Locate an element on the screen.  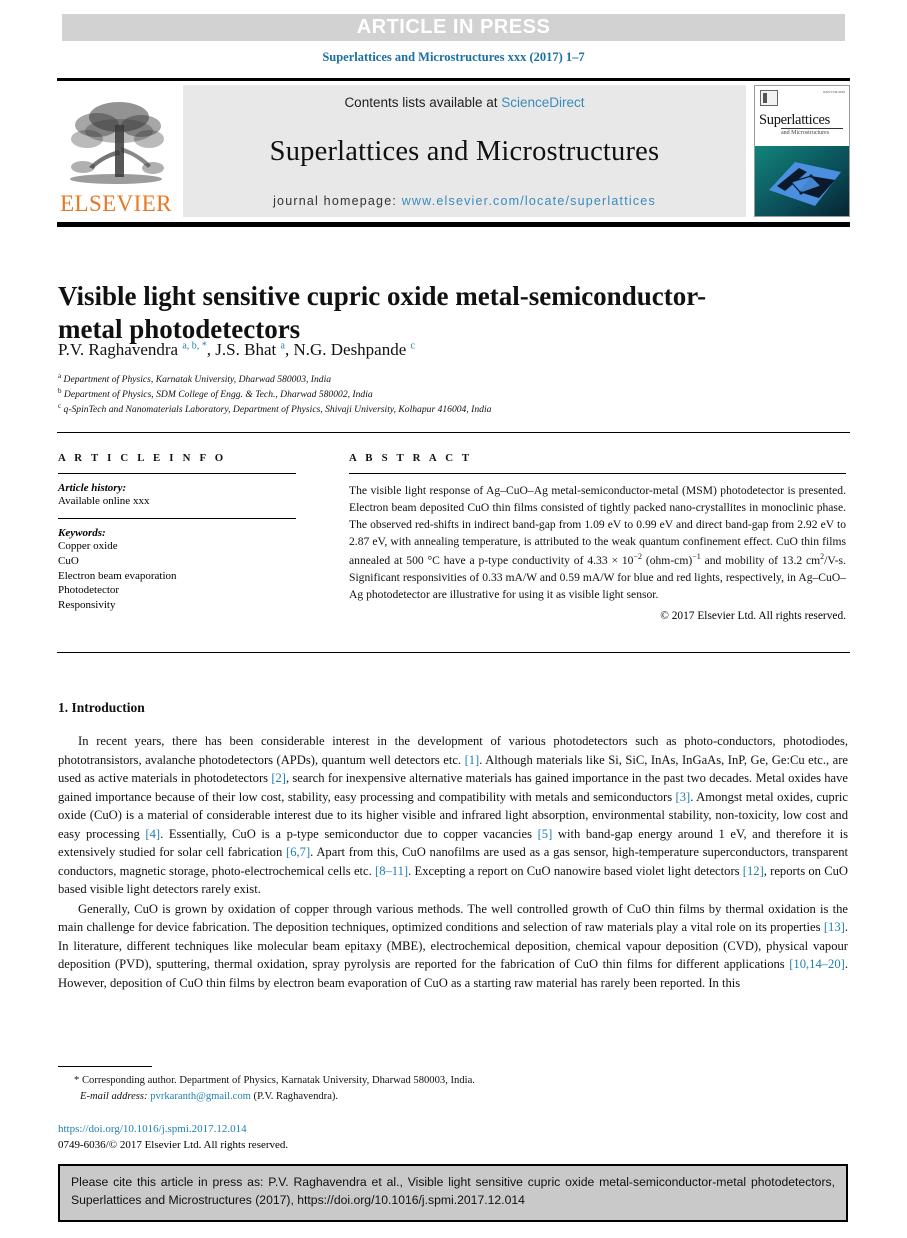
corresponding-author-marker: * is located at coordinates (77, 1080).